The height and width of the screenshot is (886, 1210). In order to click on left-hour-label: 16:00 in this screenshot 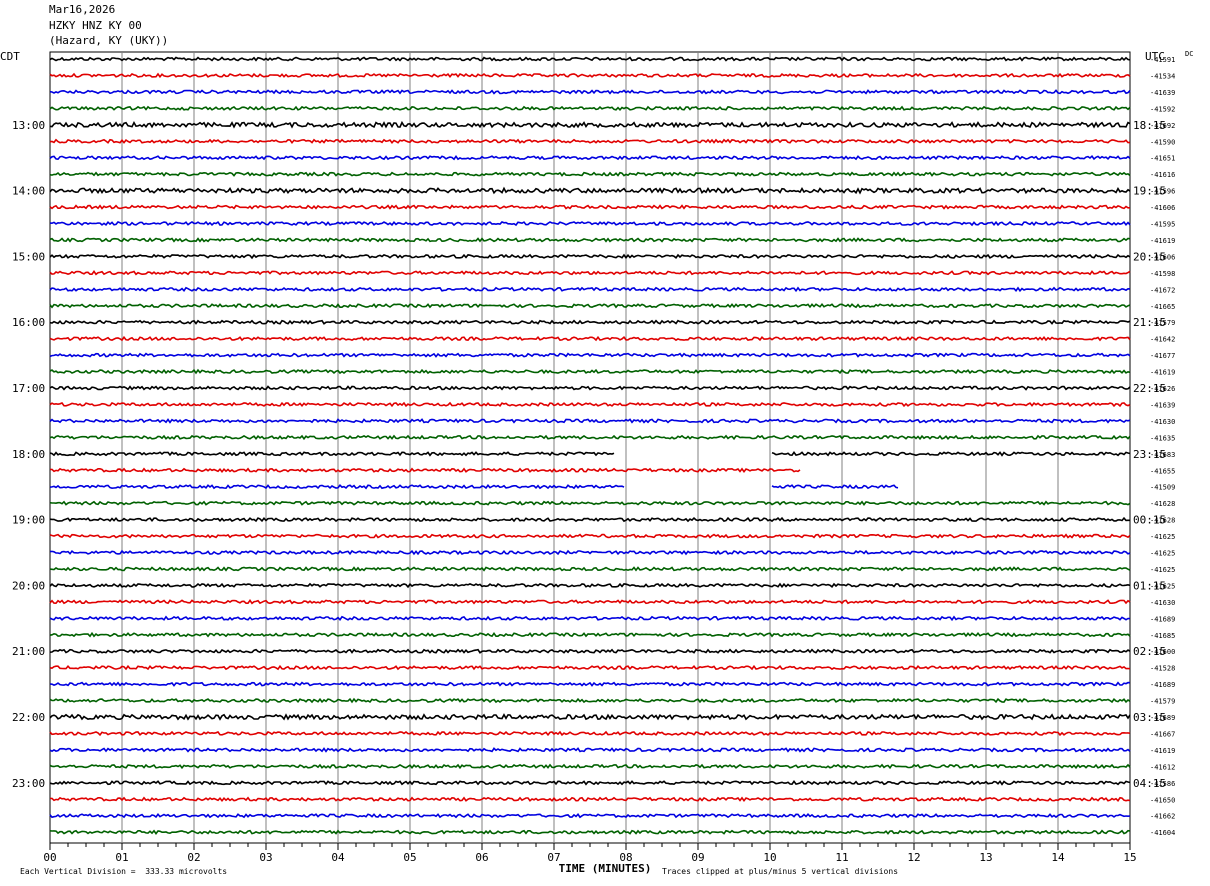, I will do `click(28, 322)`.